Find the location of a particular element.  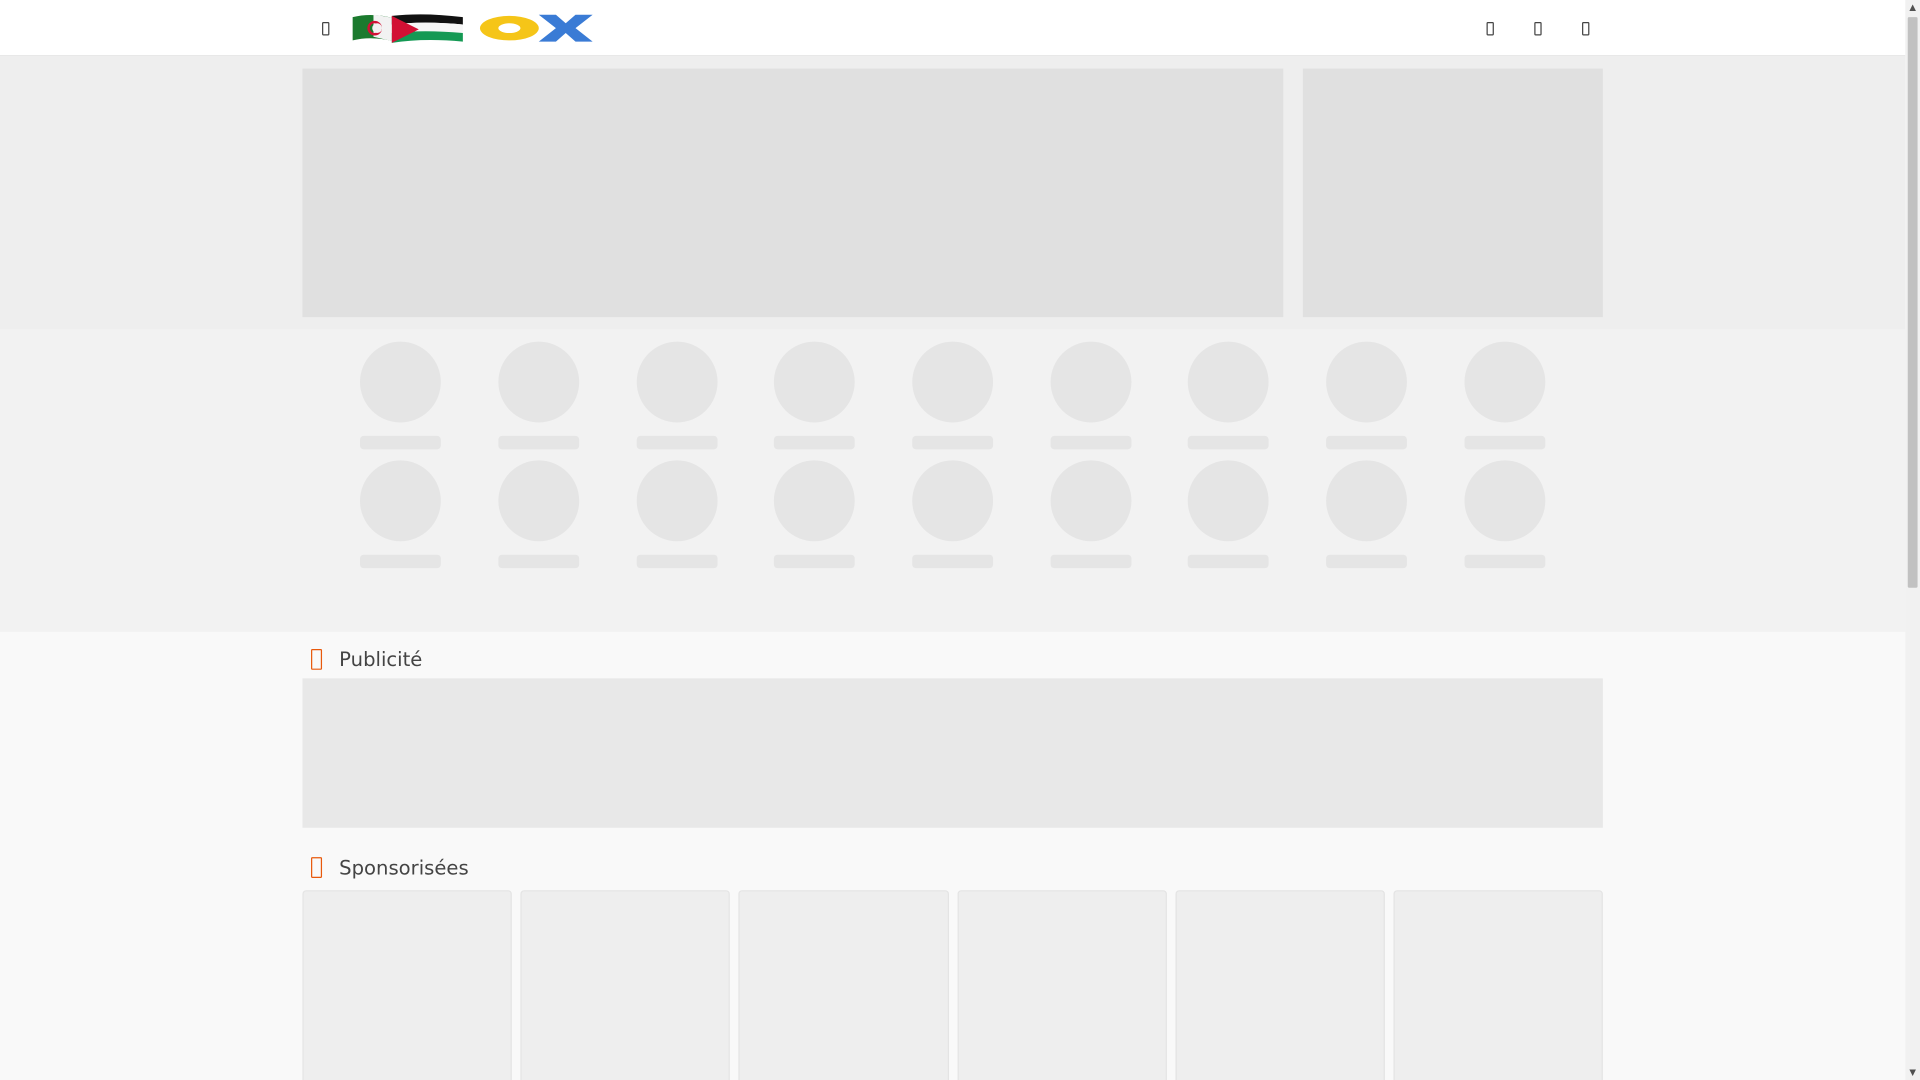

sponsored-section-header: Sponsorisées is located at coordinates (385, 867).